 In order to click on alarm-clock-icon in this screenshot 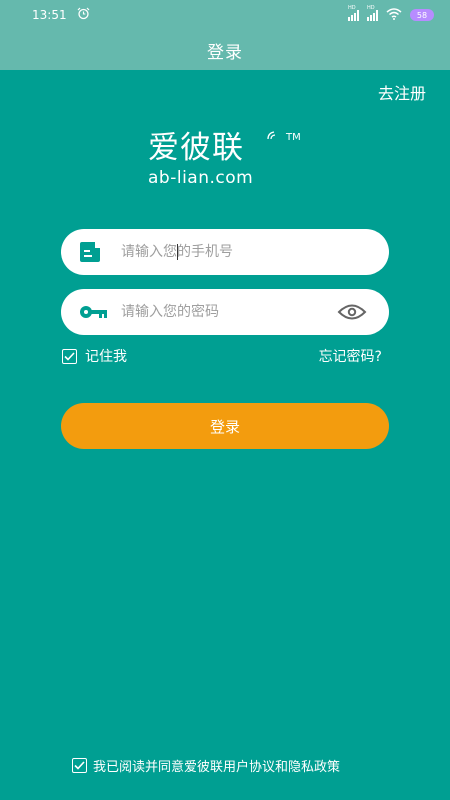, I will do `click(83, 15)`.